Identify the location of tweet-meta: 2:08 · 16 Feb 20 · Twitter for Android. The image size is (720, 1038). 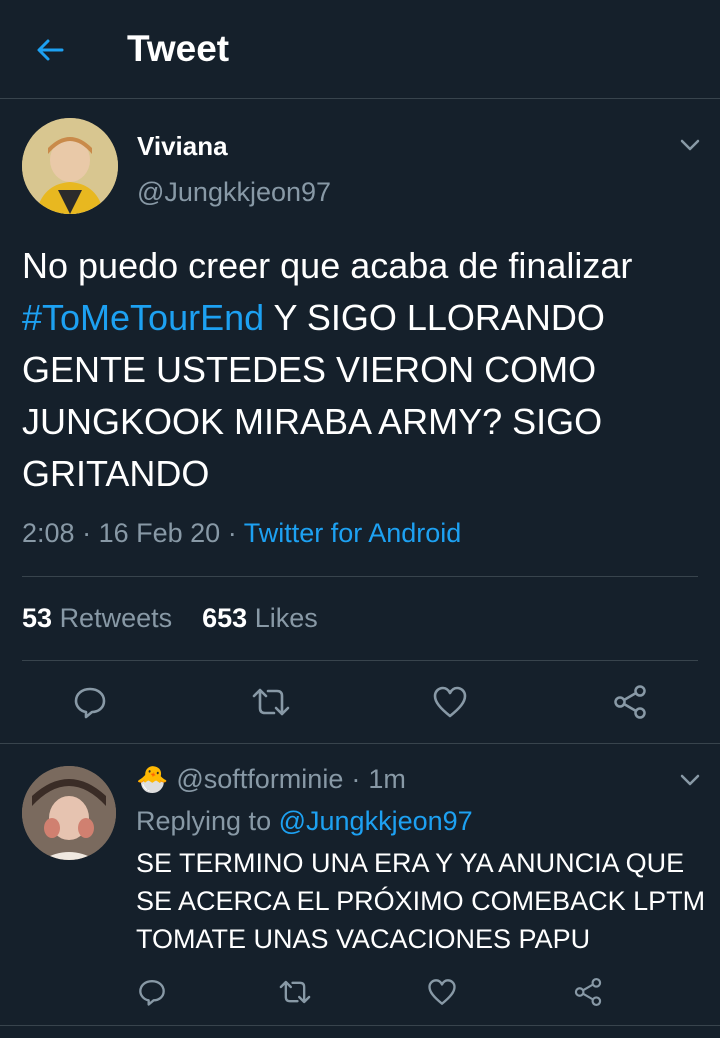
(241, 533).